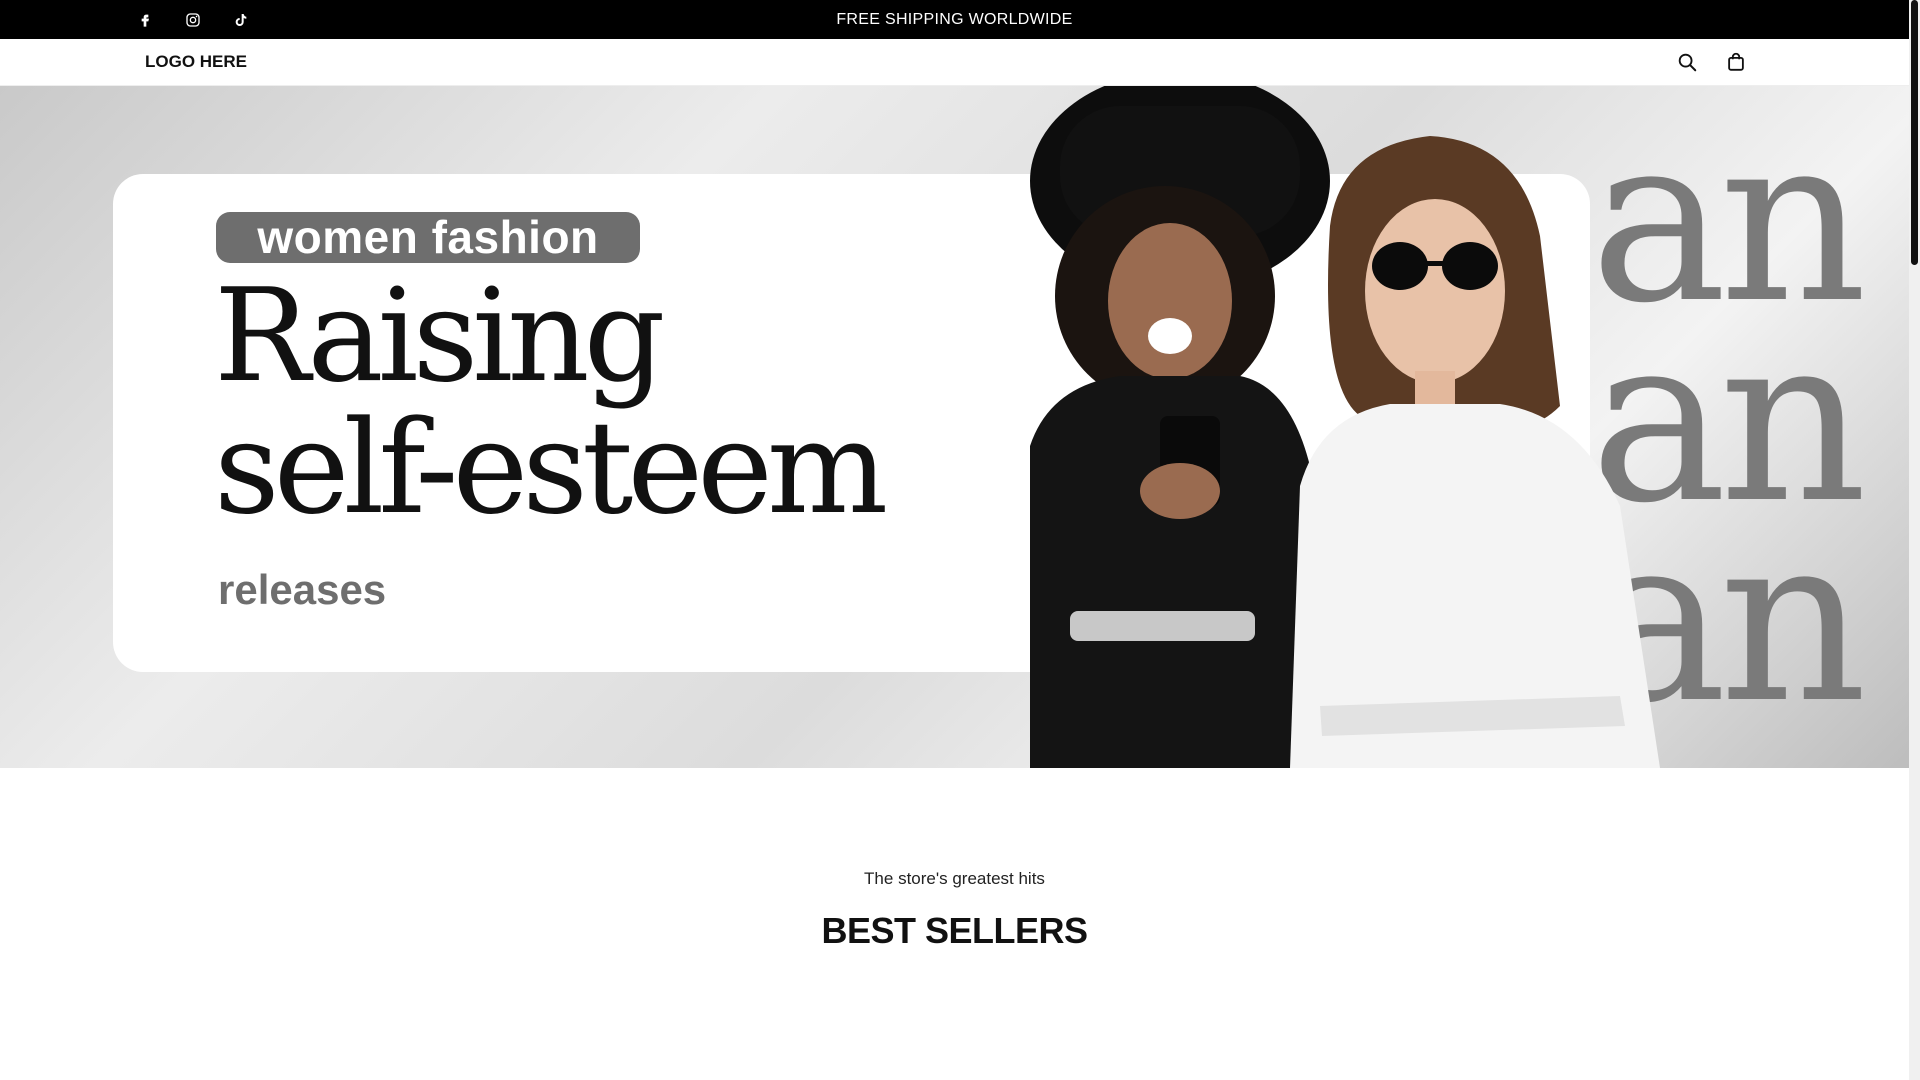  I want to click on hero-headline-line2: self-esteem, so click(551, 468).